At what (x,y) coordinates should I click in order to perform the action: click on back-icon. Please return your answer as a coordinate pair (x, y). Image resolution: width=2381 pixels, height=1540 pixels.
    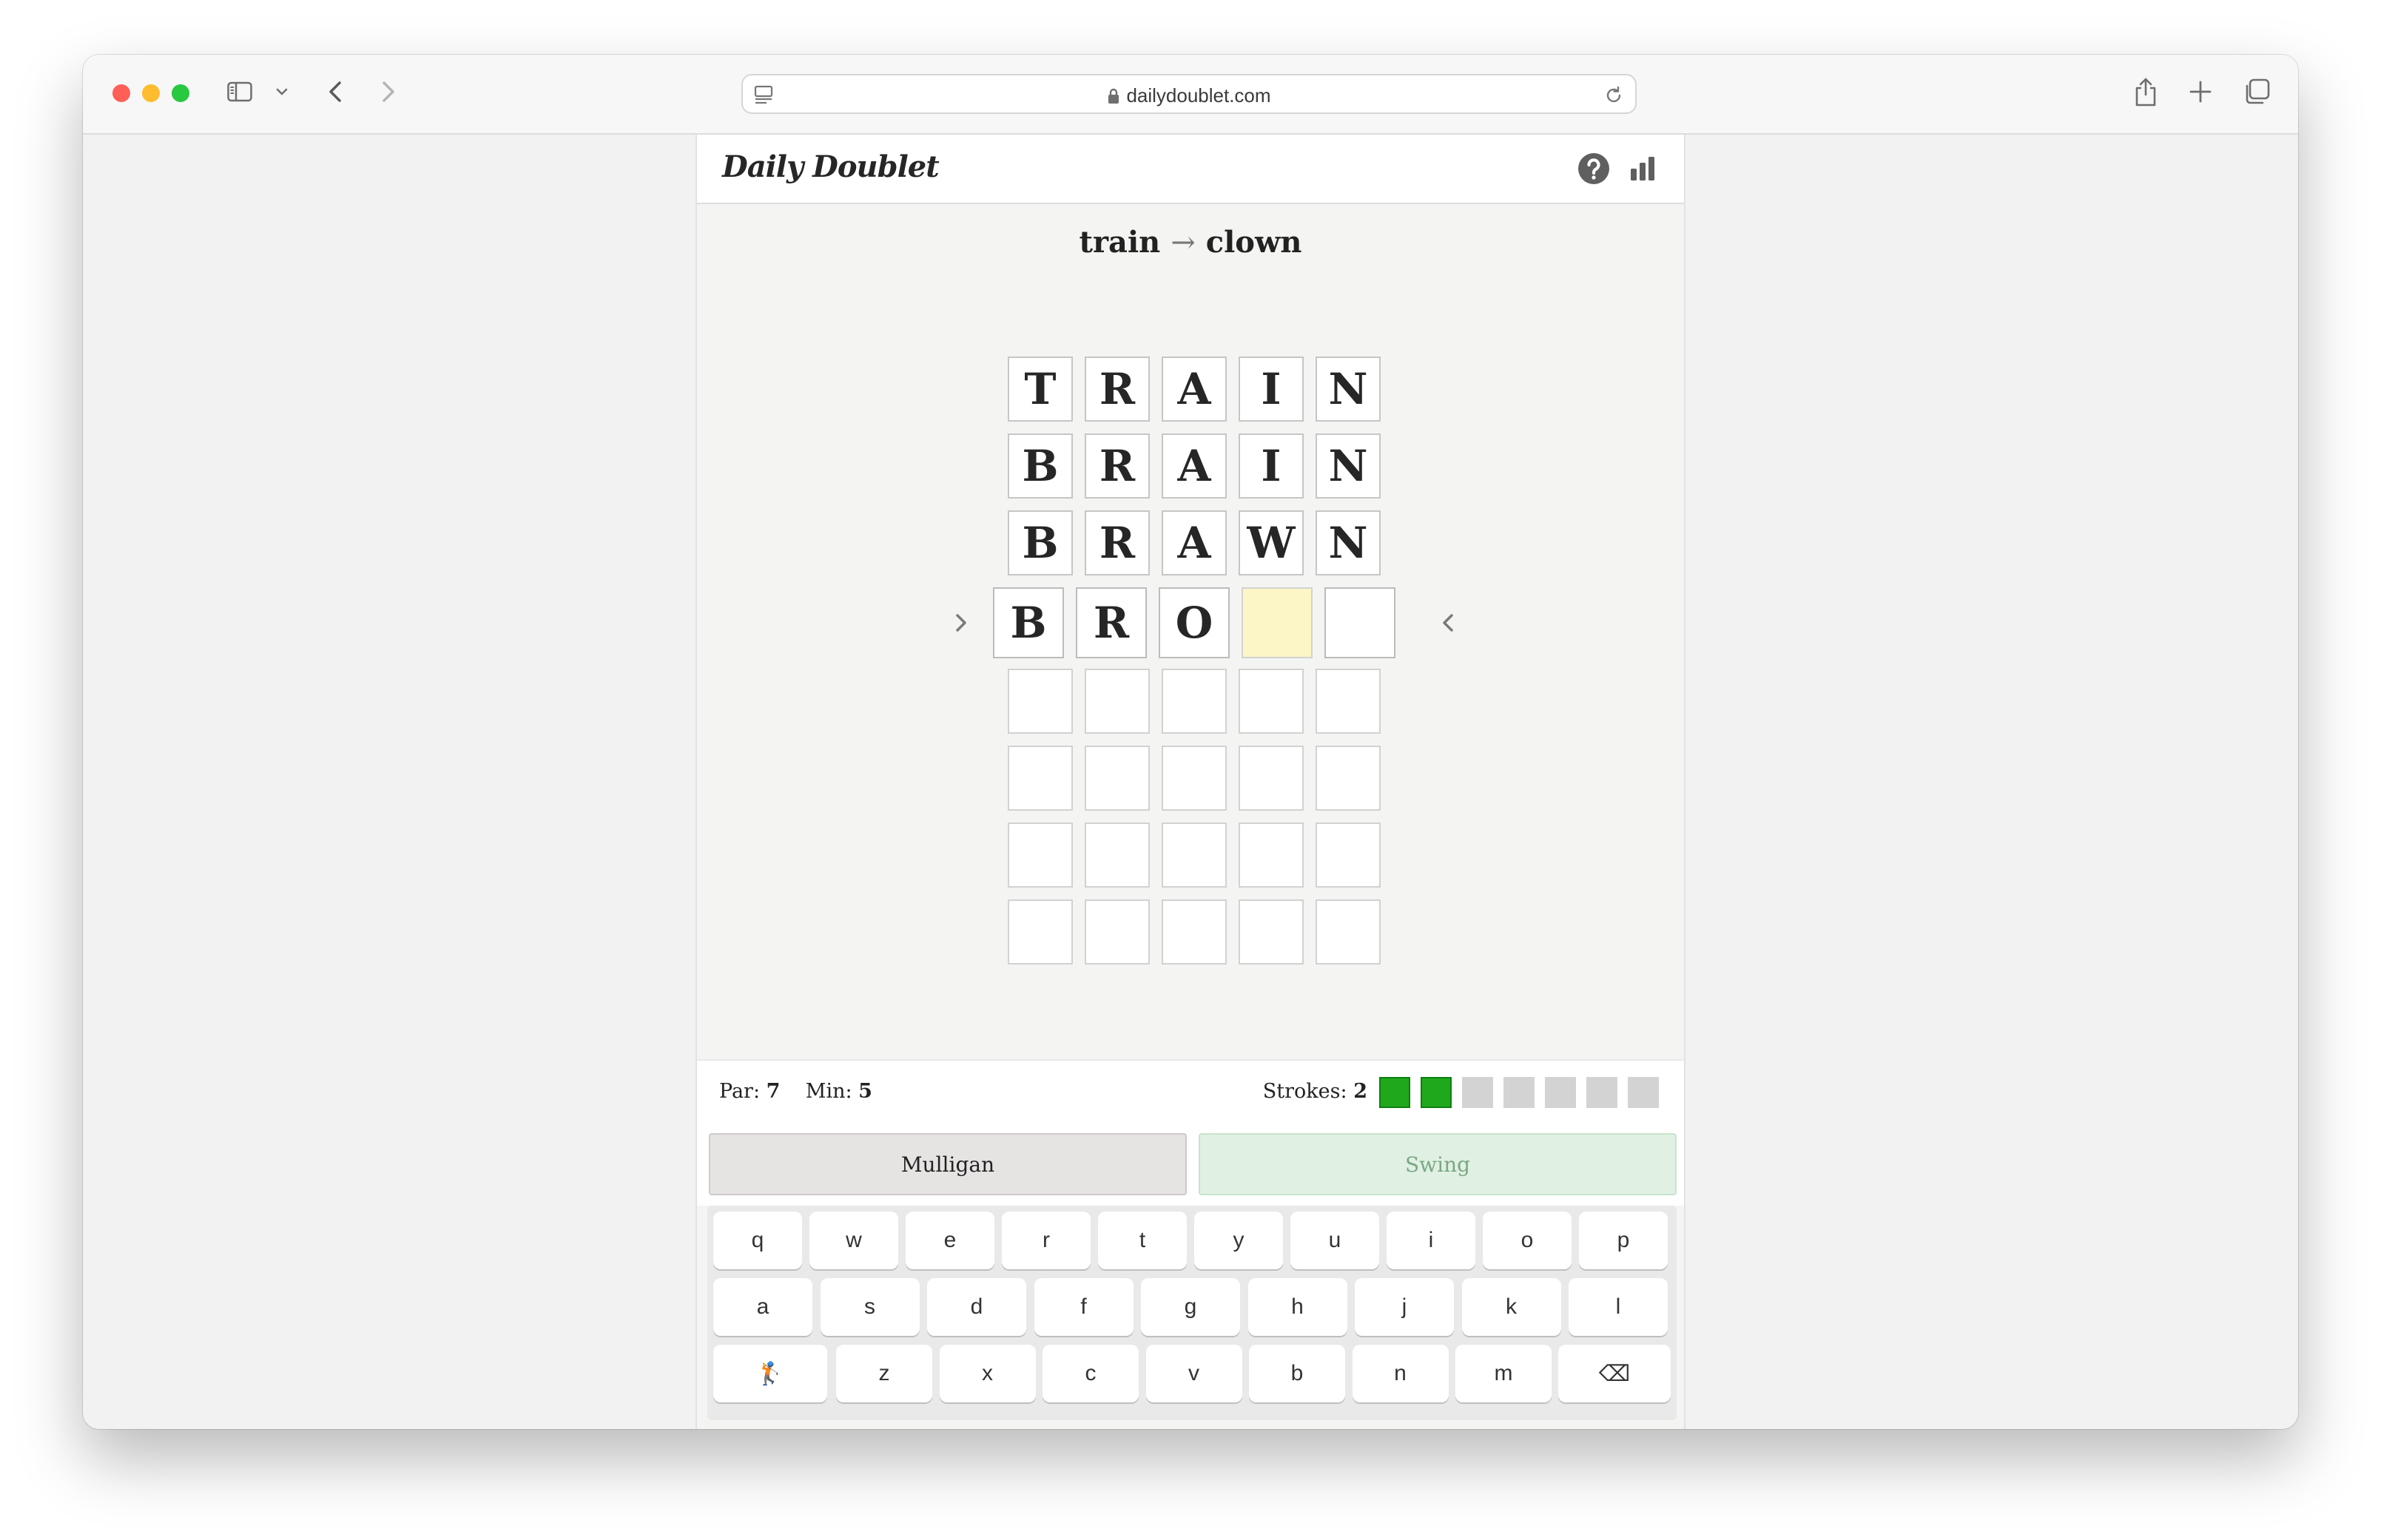
    Looking at the image, I should click on (336, 92).